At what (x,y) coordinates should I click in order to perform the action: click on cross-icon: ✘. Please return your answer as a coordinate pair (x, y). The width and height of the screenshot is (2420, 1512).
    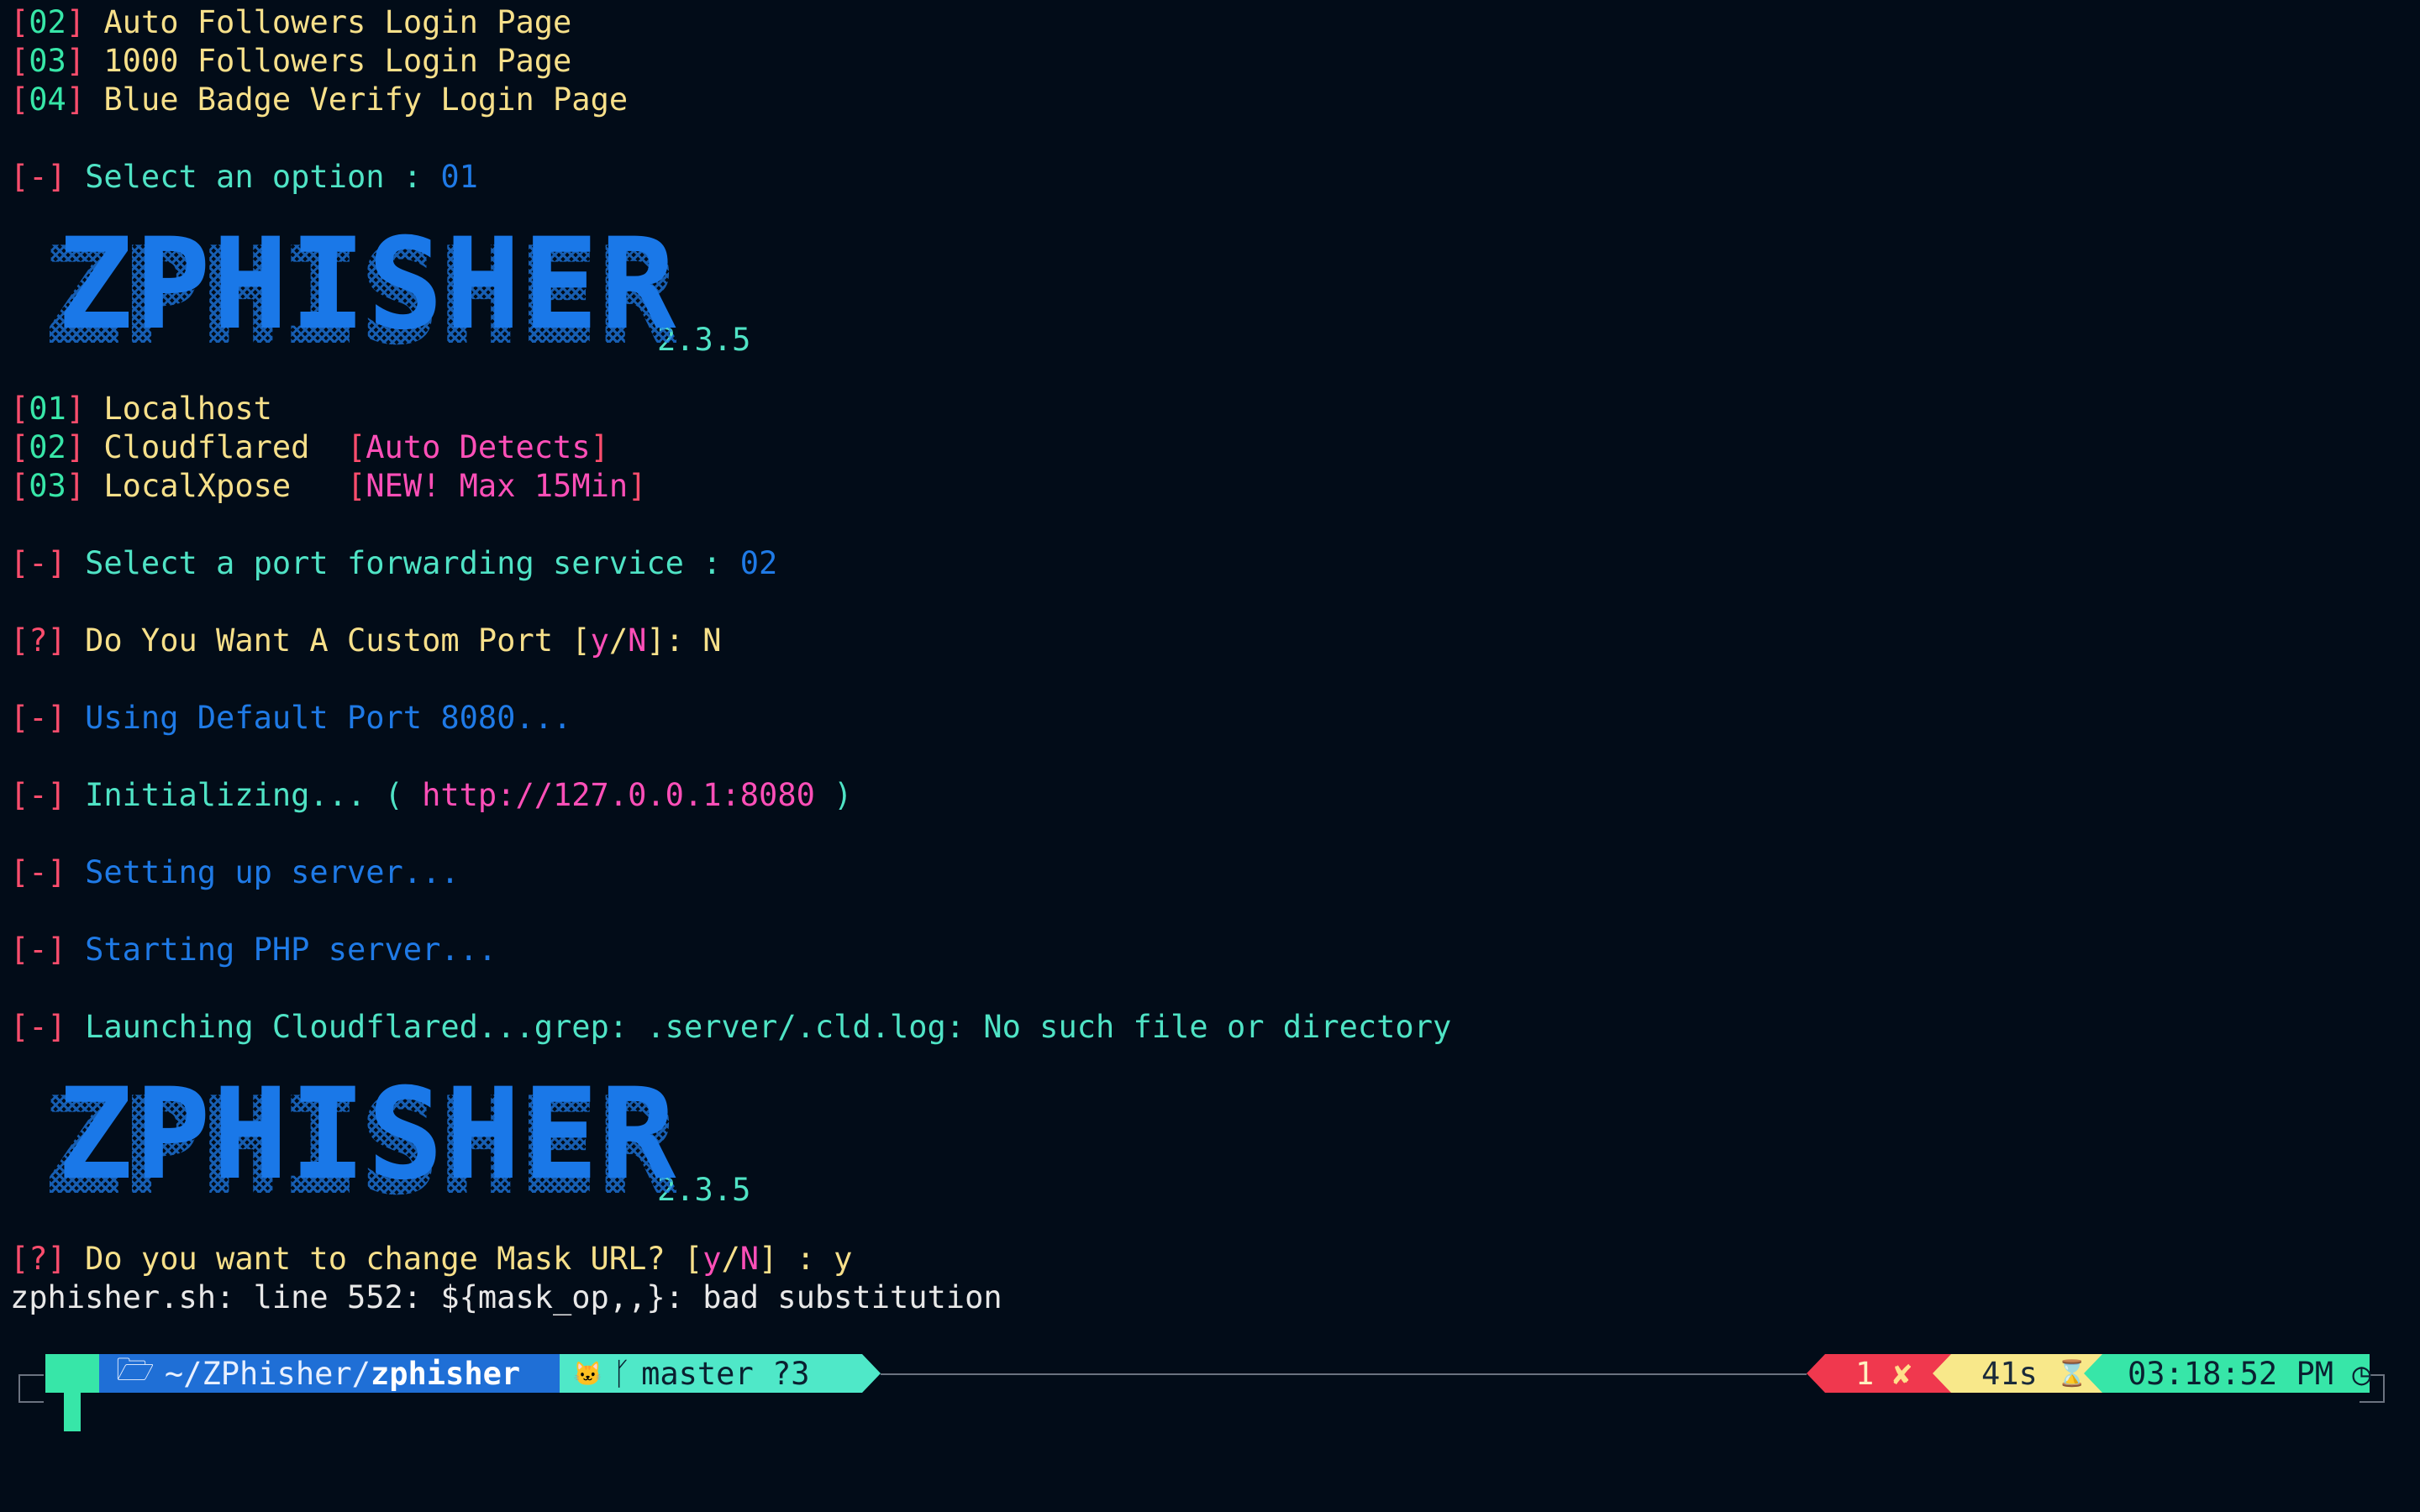
    Looking at the image, I should click on (1902, 1373).